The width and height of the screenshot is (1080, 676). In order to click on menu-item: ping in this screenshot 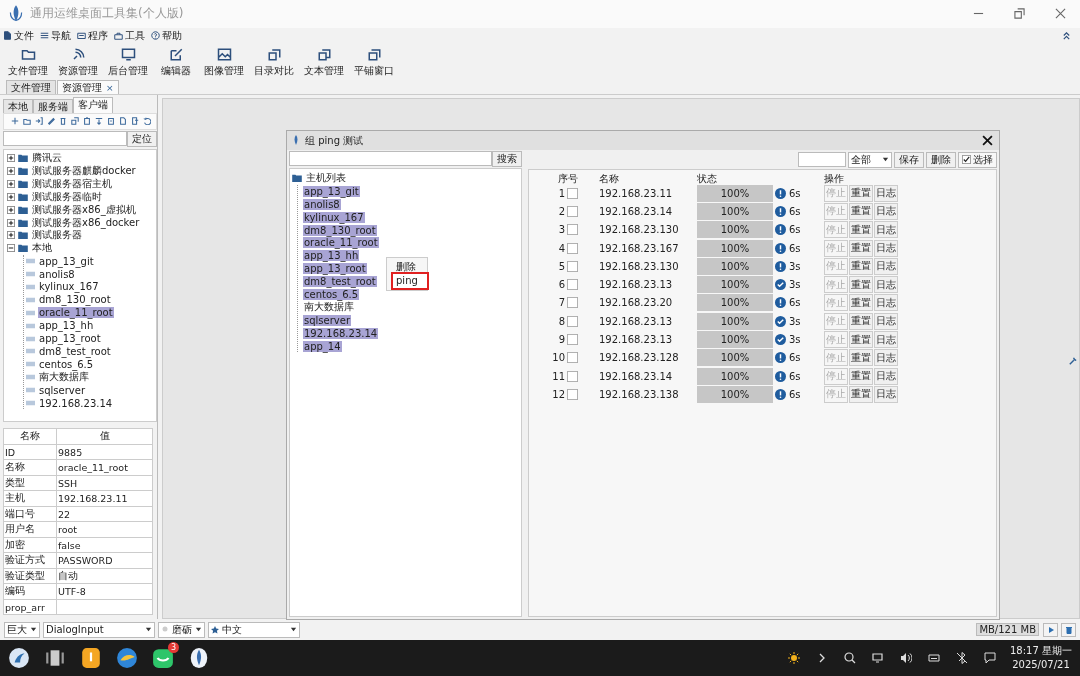, I will do `click(410, 281)`.